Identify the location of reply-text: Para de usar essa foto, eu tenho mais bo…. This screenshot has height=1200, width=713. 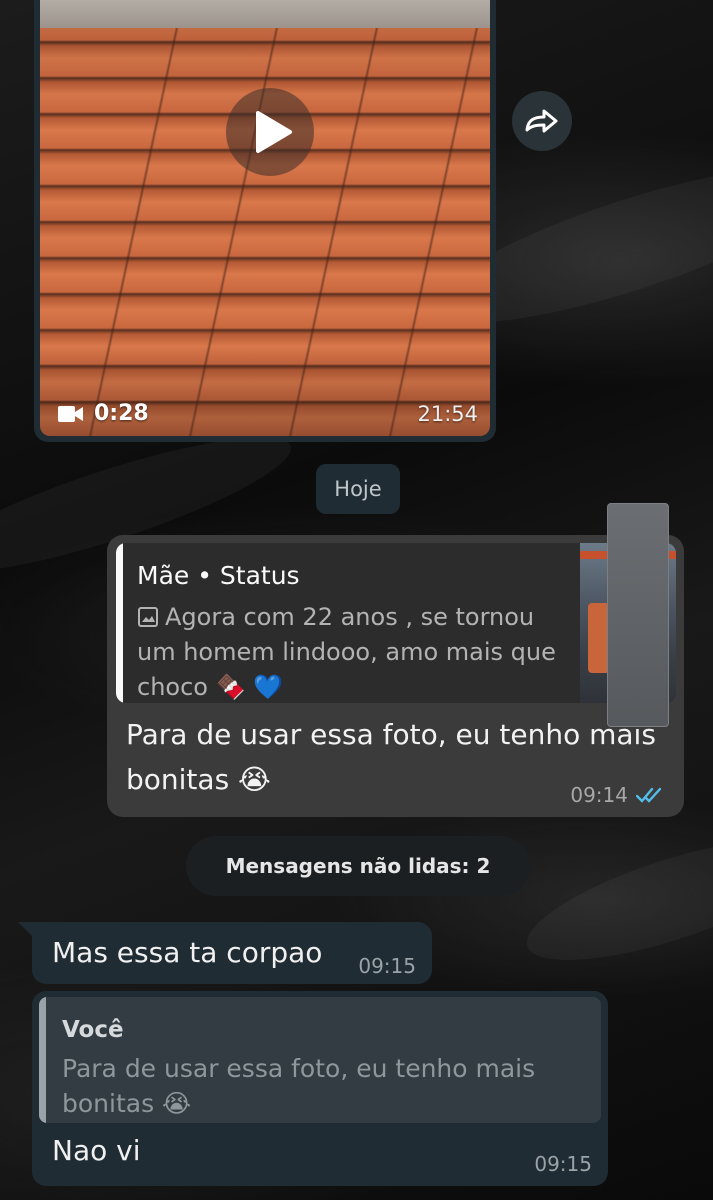
(299, 1086).